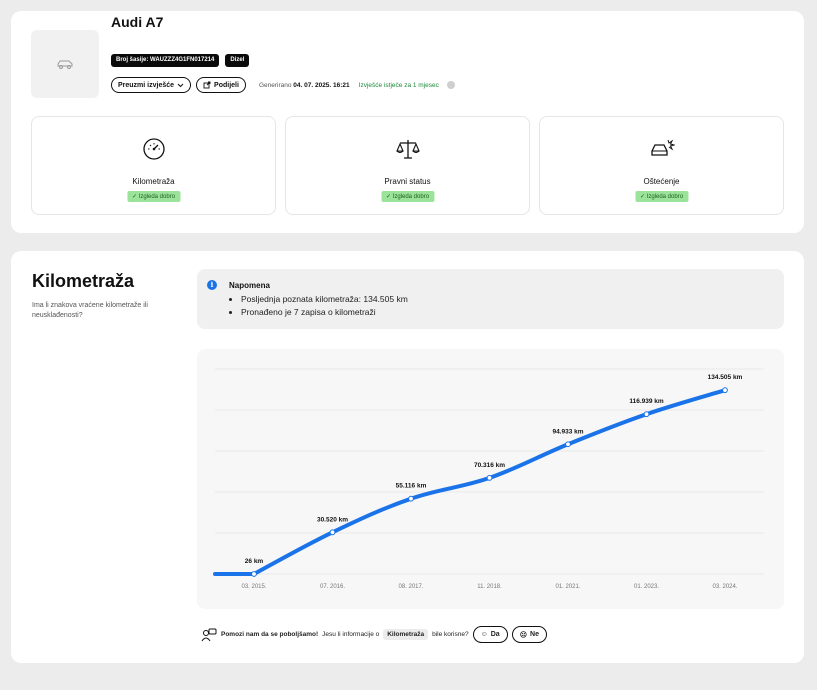 The width and height of the screenshot is (817, 690). What do you see at coordinates (646, 401) in the screenshot?
I see `data-label: 116.939 km` at bounding box center [646, 401].